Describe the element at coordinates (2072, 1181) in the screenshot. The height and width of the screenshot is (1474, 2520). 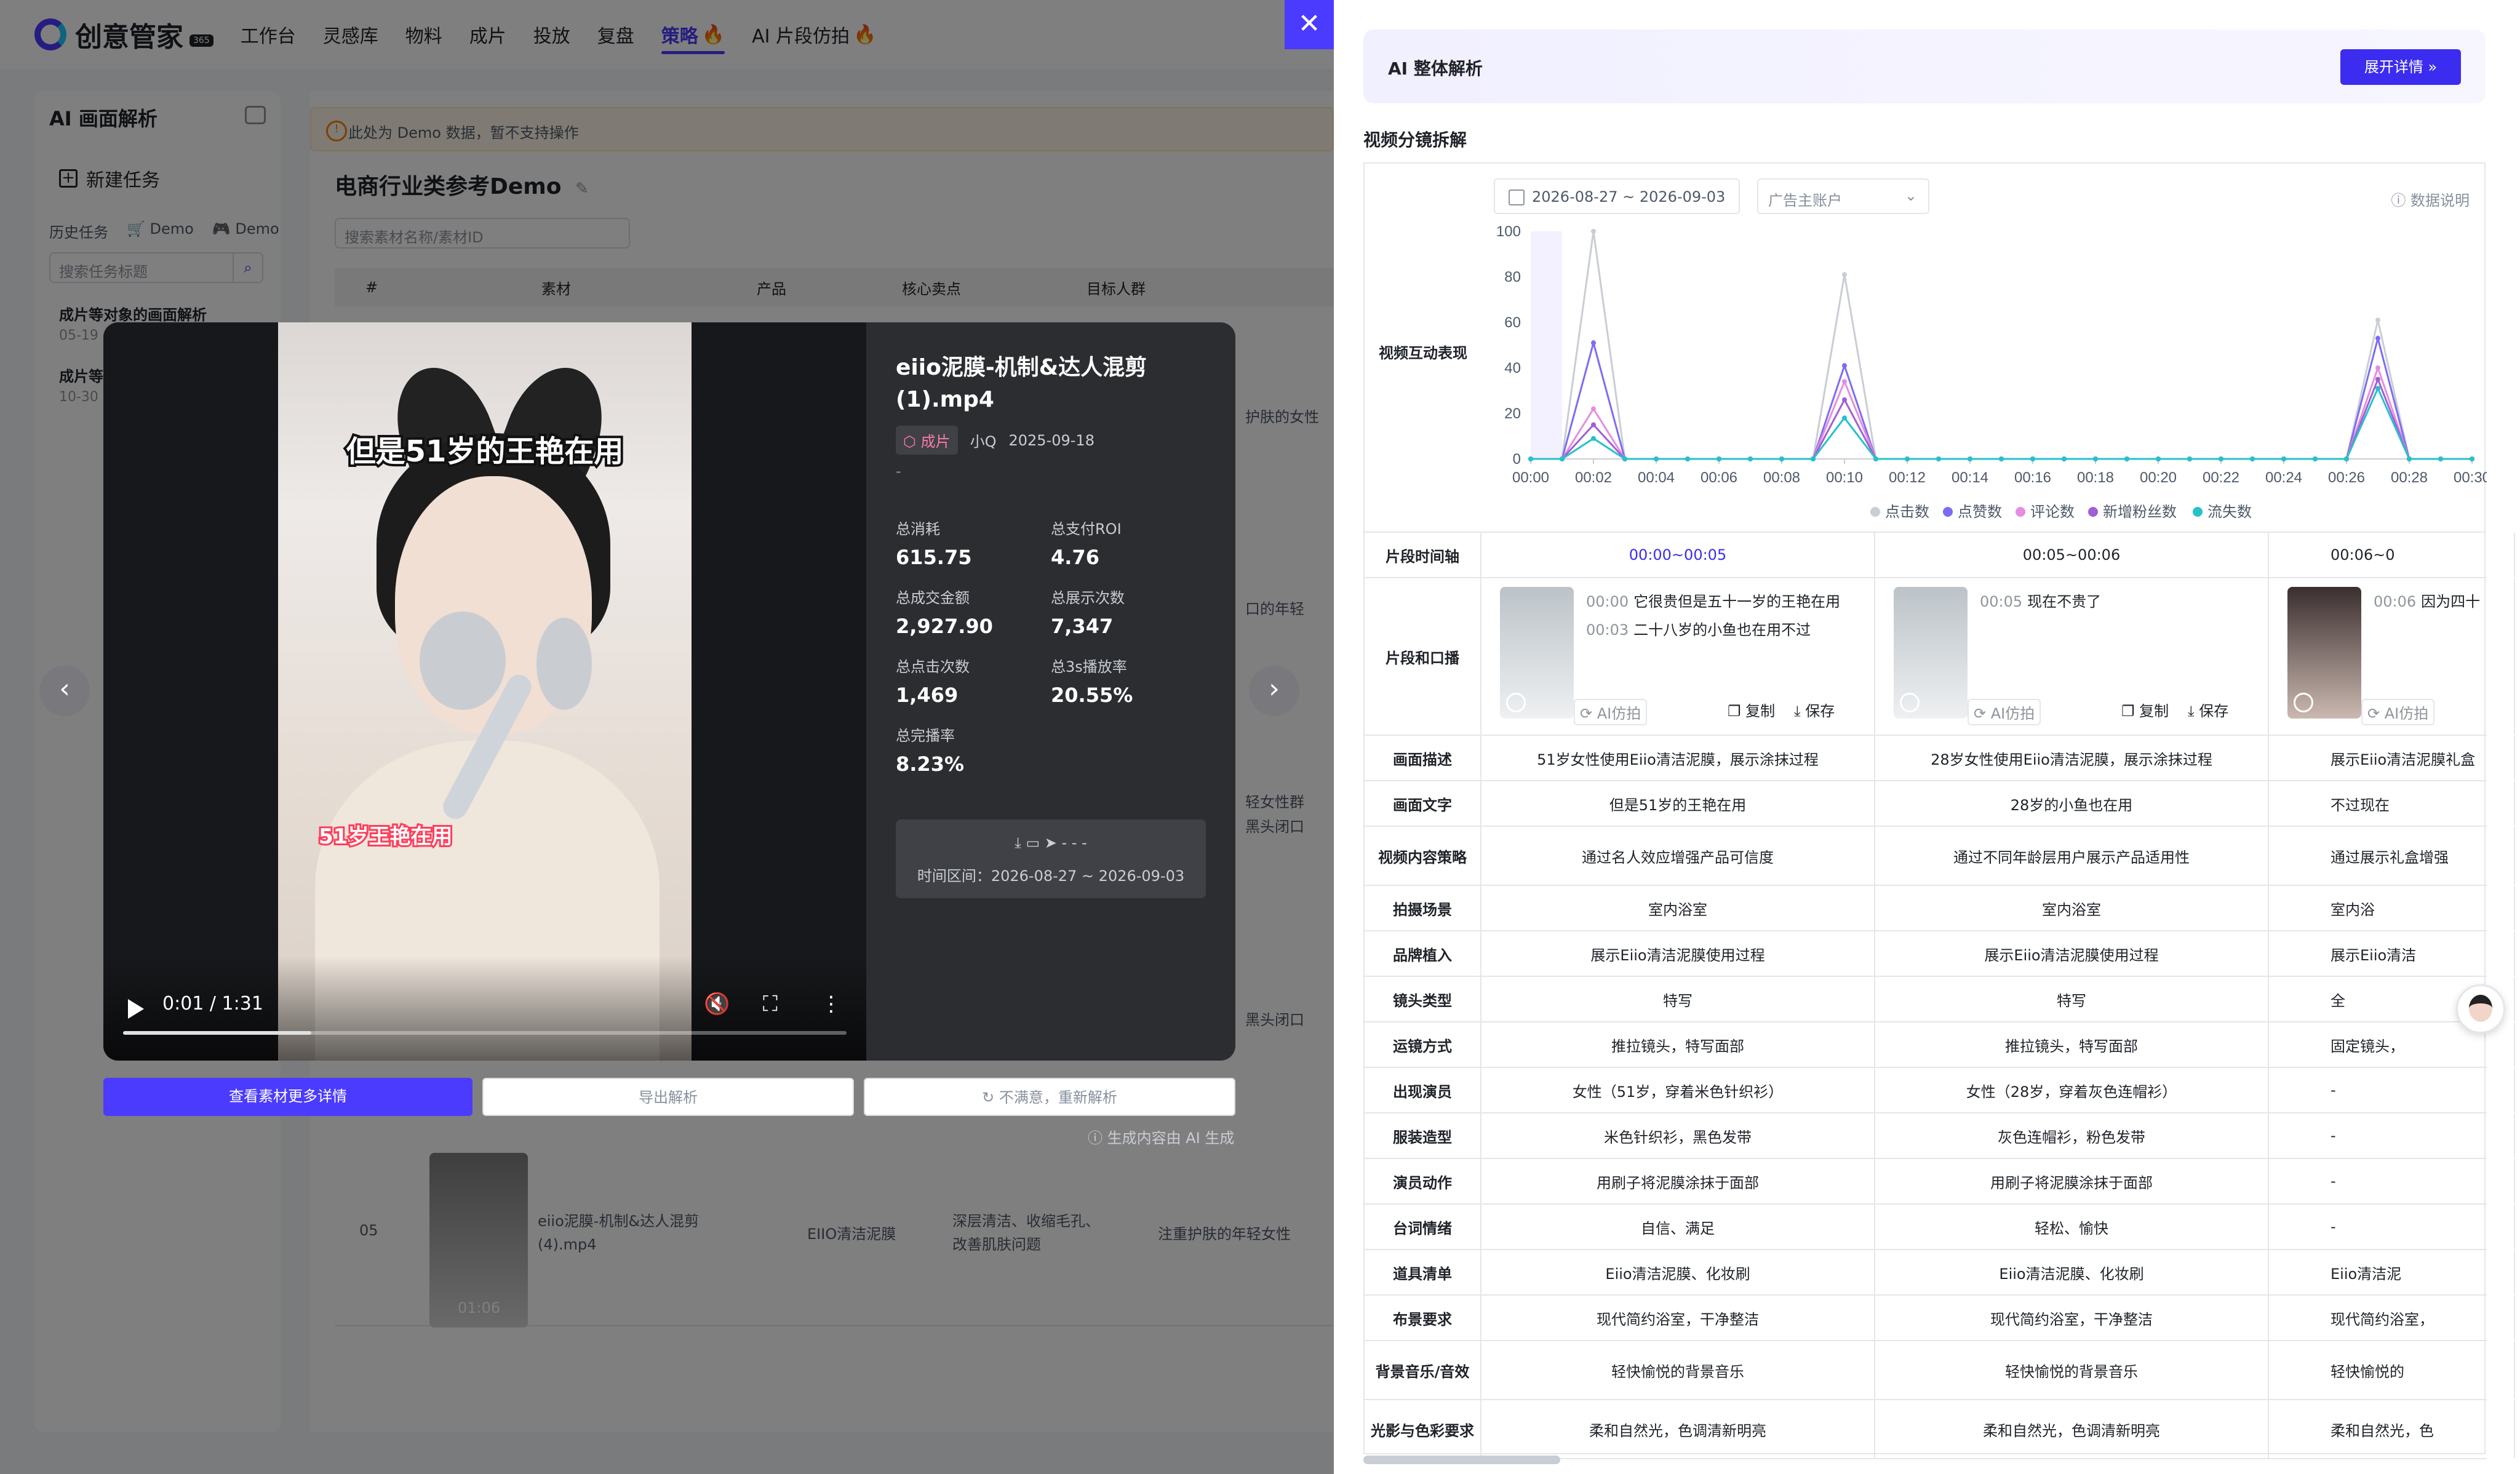
I see `attribute-cell: 用刷子将泥膜涂抹于面部` at that location.